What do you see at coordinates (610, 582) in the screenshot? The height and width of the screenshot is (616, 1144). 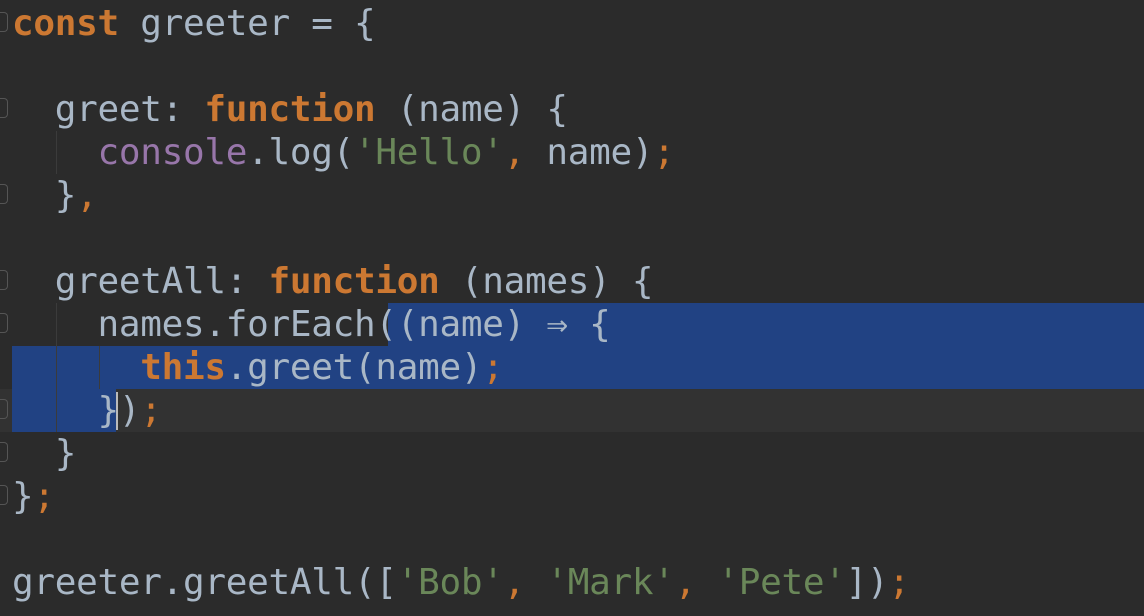 I see `code-token: 'Mark'` at bounding box center [610, 582].